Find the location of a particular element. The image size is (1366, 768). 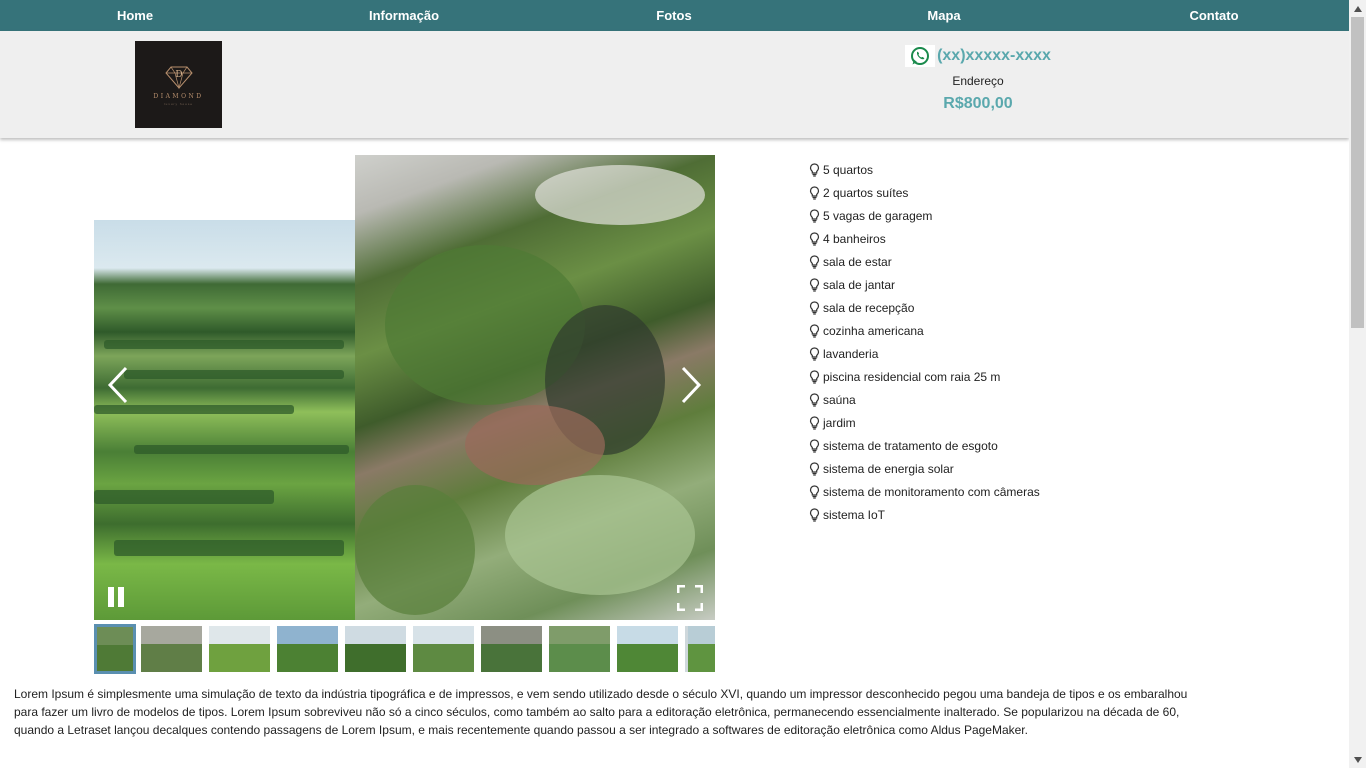

logo-text: DIAMOND is located at coordinates (178, 96).